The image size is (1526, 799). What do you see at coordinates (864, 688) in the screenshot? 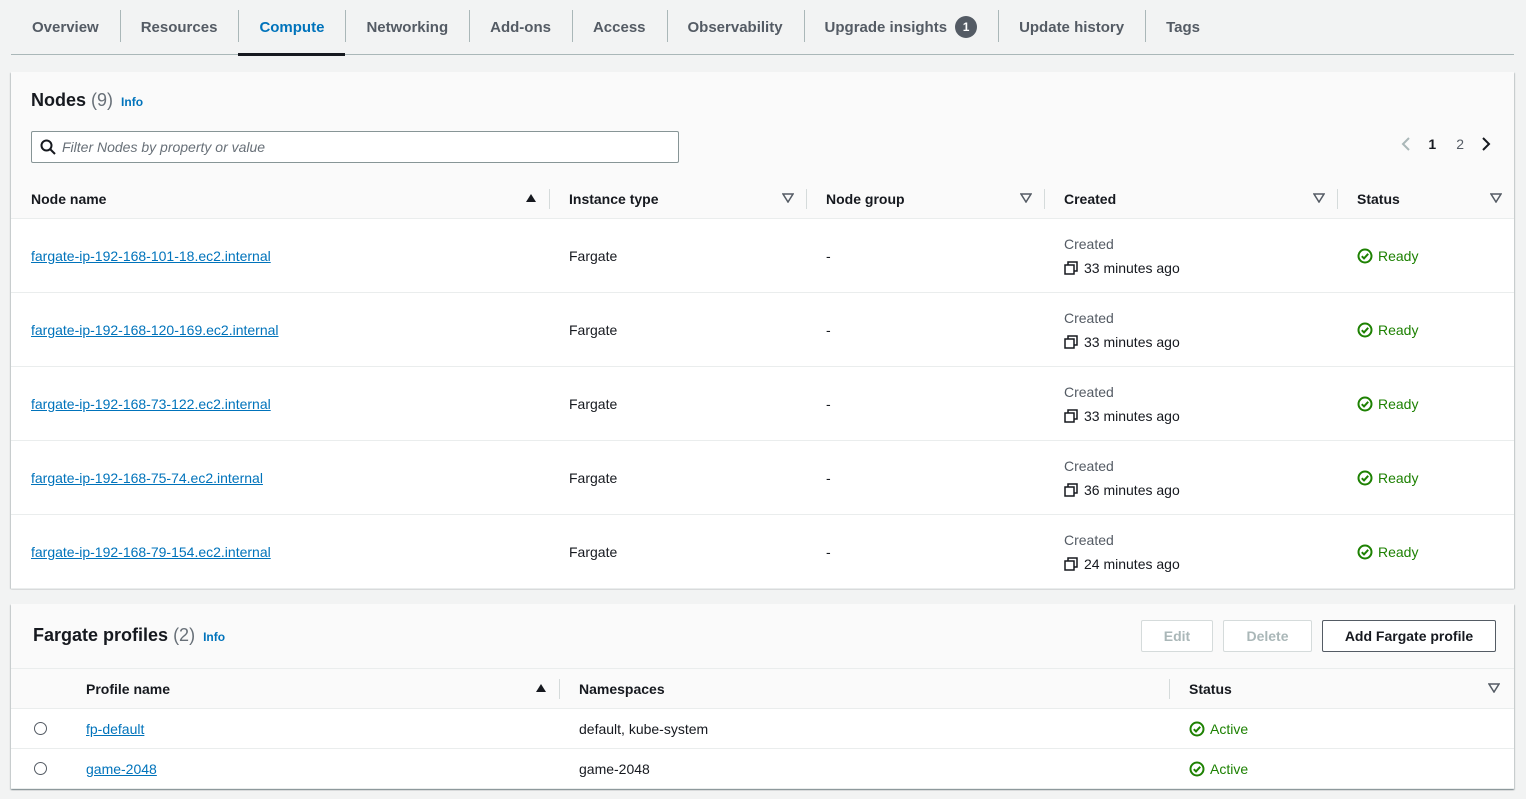
I see `col-namespaces: Namespaces` at bounding box center [864, 688].